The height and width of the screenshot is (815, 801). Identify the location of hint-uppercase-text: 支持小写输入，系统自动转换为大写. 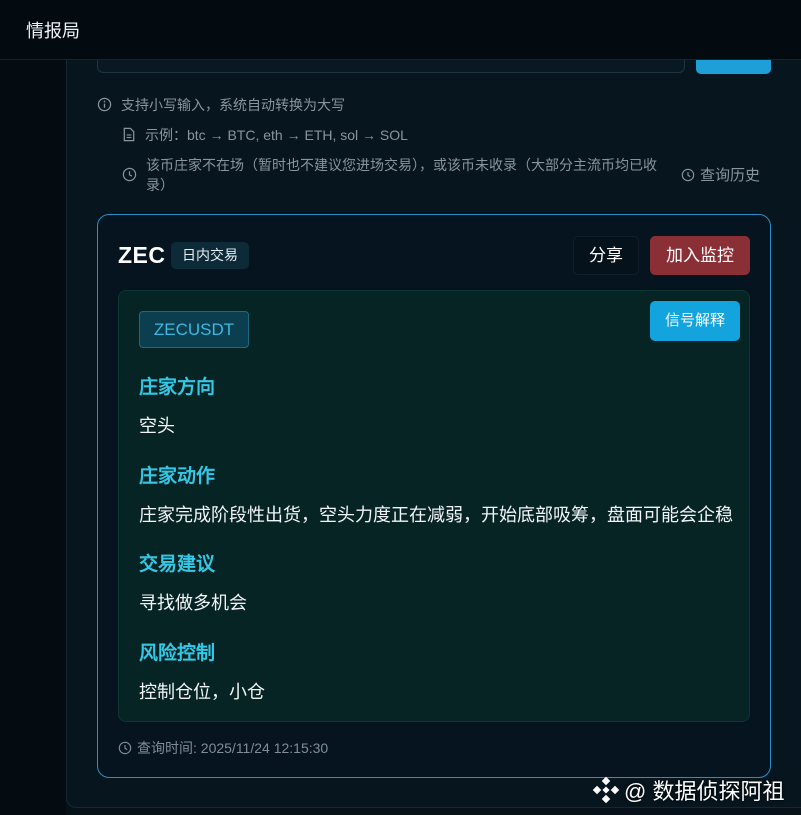
(233, 105).